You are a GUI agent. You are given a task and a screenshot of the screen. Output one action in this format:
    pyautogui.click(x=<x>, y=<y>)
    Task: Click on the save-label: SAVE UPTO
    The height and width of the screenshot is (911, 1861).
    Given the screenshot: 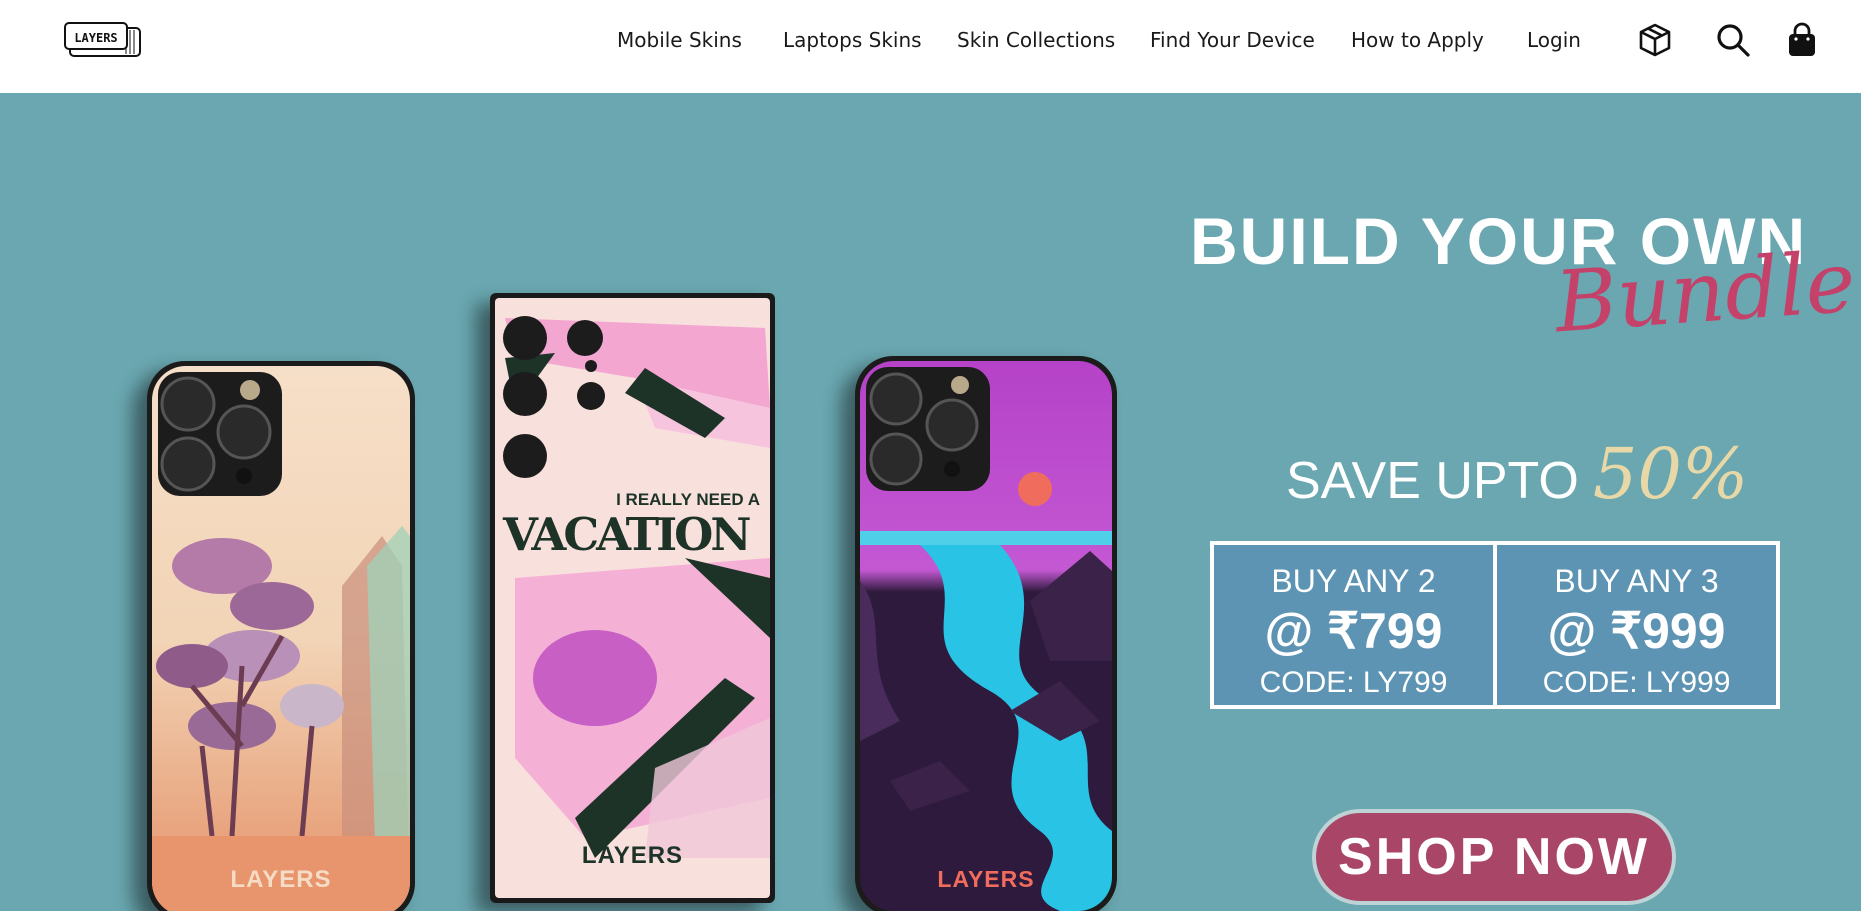 What is the action you would take?
    pyautogui.click(x=1432, y=481)
    